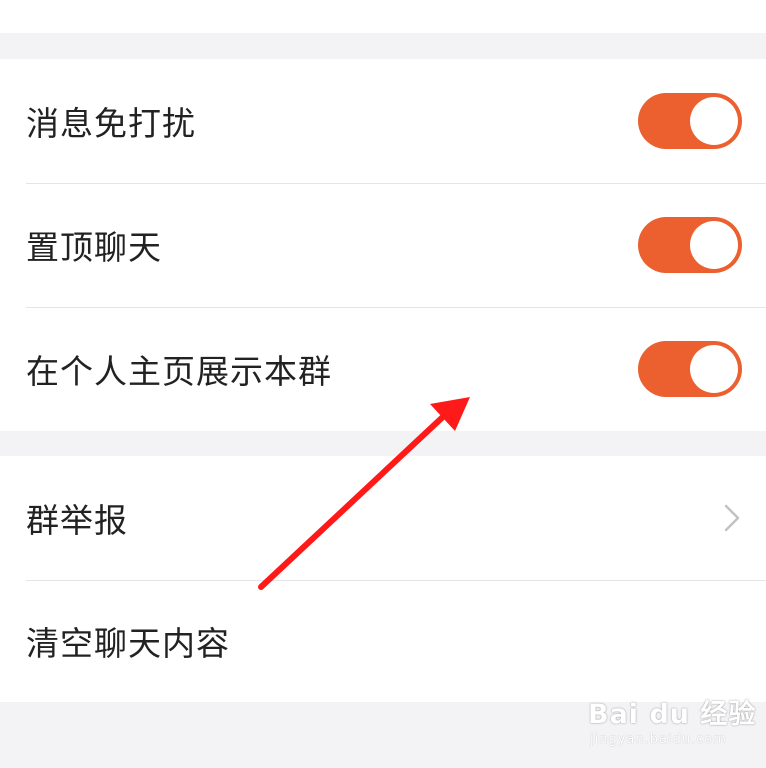 The image size is (766, 768). I want to click on chevron-right-icon, so click(732, 518).